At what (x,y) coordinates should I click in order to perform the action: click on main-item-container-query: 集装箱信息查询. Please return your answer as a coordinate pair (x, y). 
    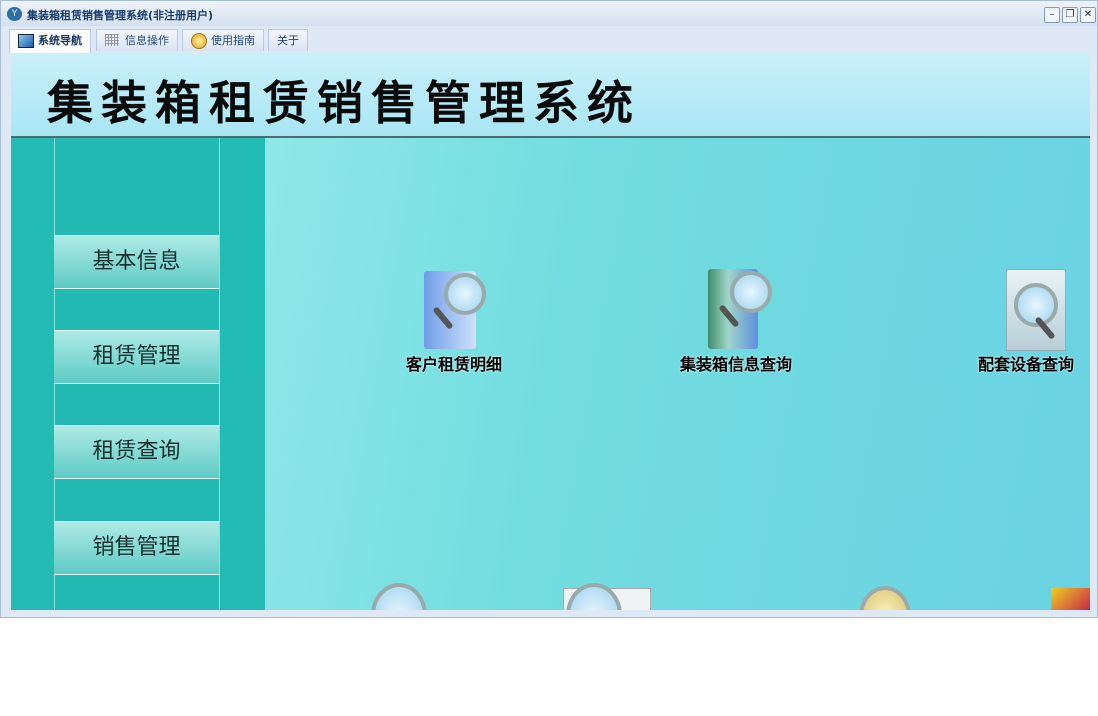
    Looking at the image, I should click on (736, 320).